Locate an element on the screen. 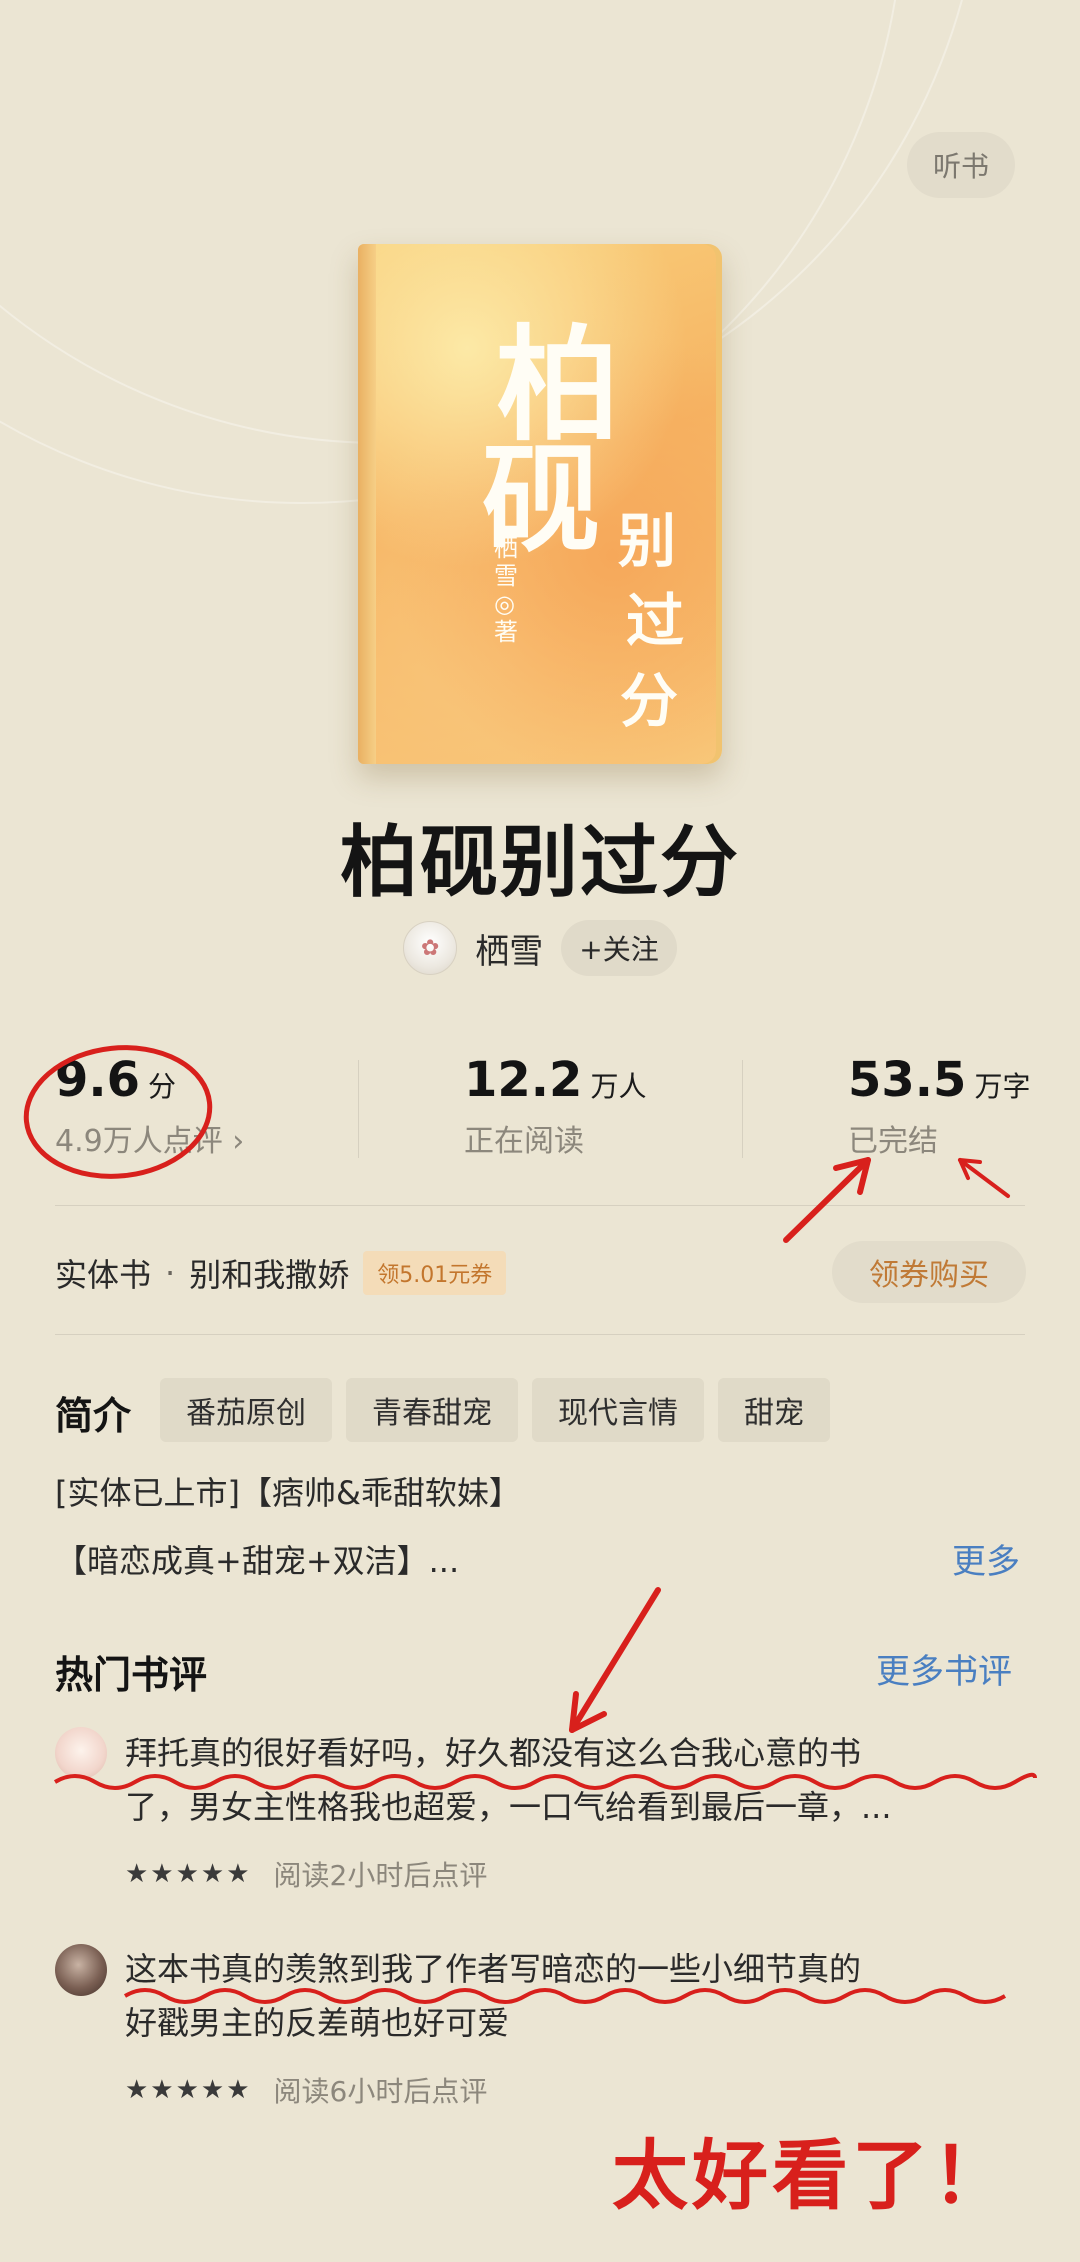 Image resolution: width=1080 pixels, height=2262 pixels. cover-sub-char: 过 is located at coordinates (655, 621).